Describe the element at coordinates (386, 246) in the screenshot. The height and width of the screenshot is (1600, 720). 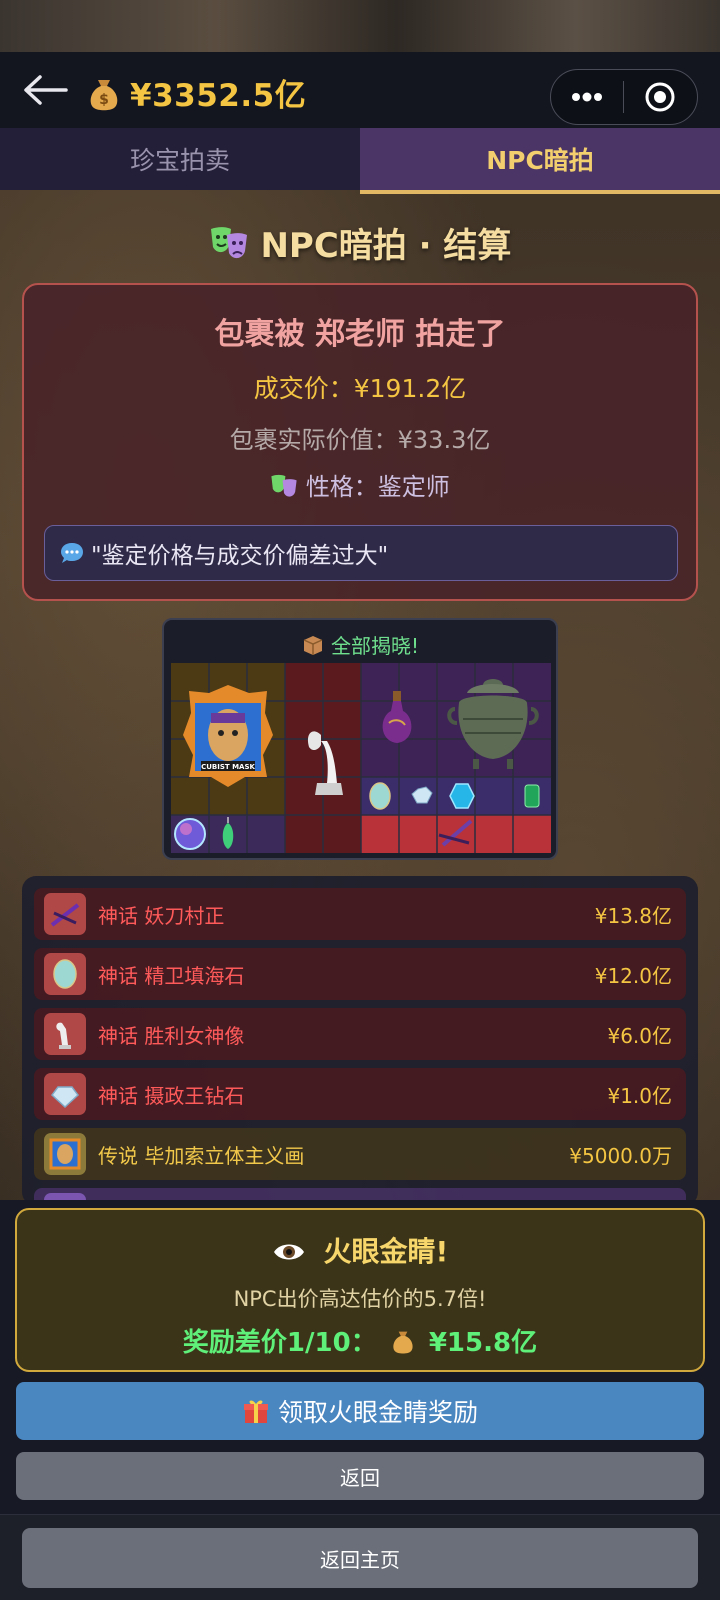
I see `settlement-title: NPC暗拍 · 结算` at that location.